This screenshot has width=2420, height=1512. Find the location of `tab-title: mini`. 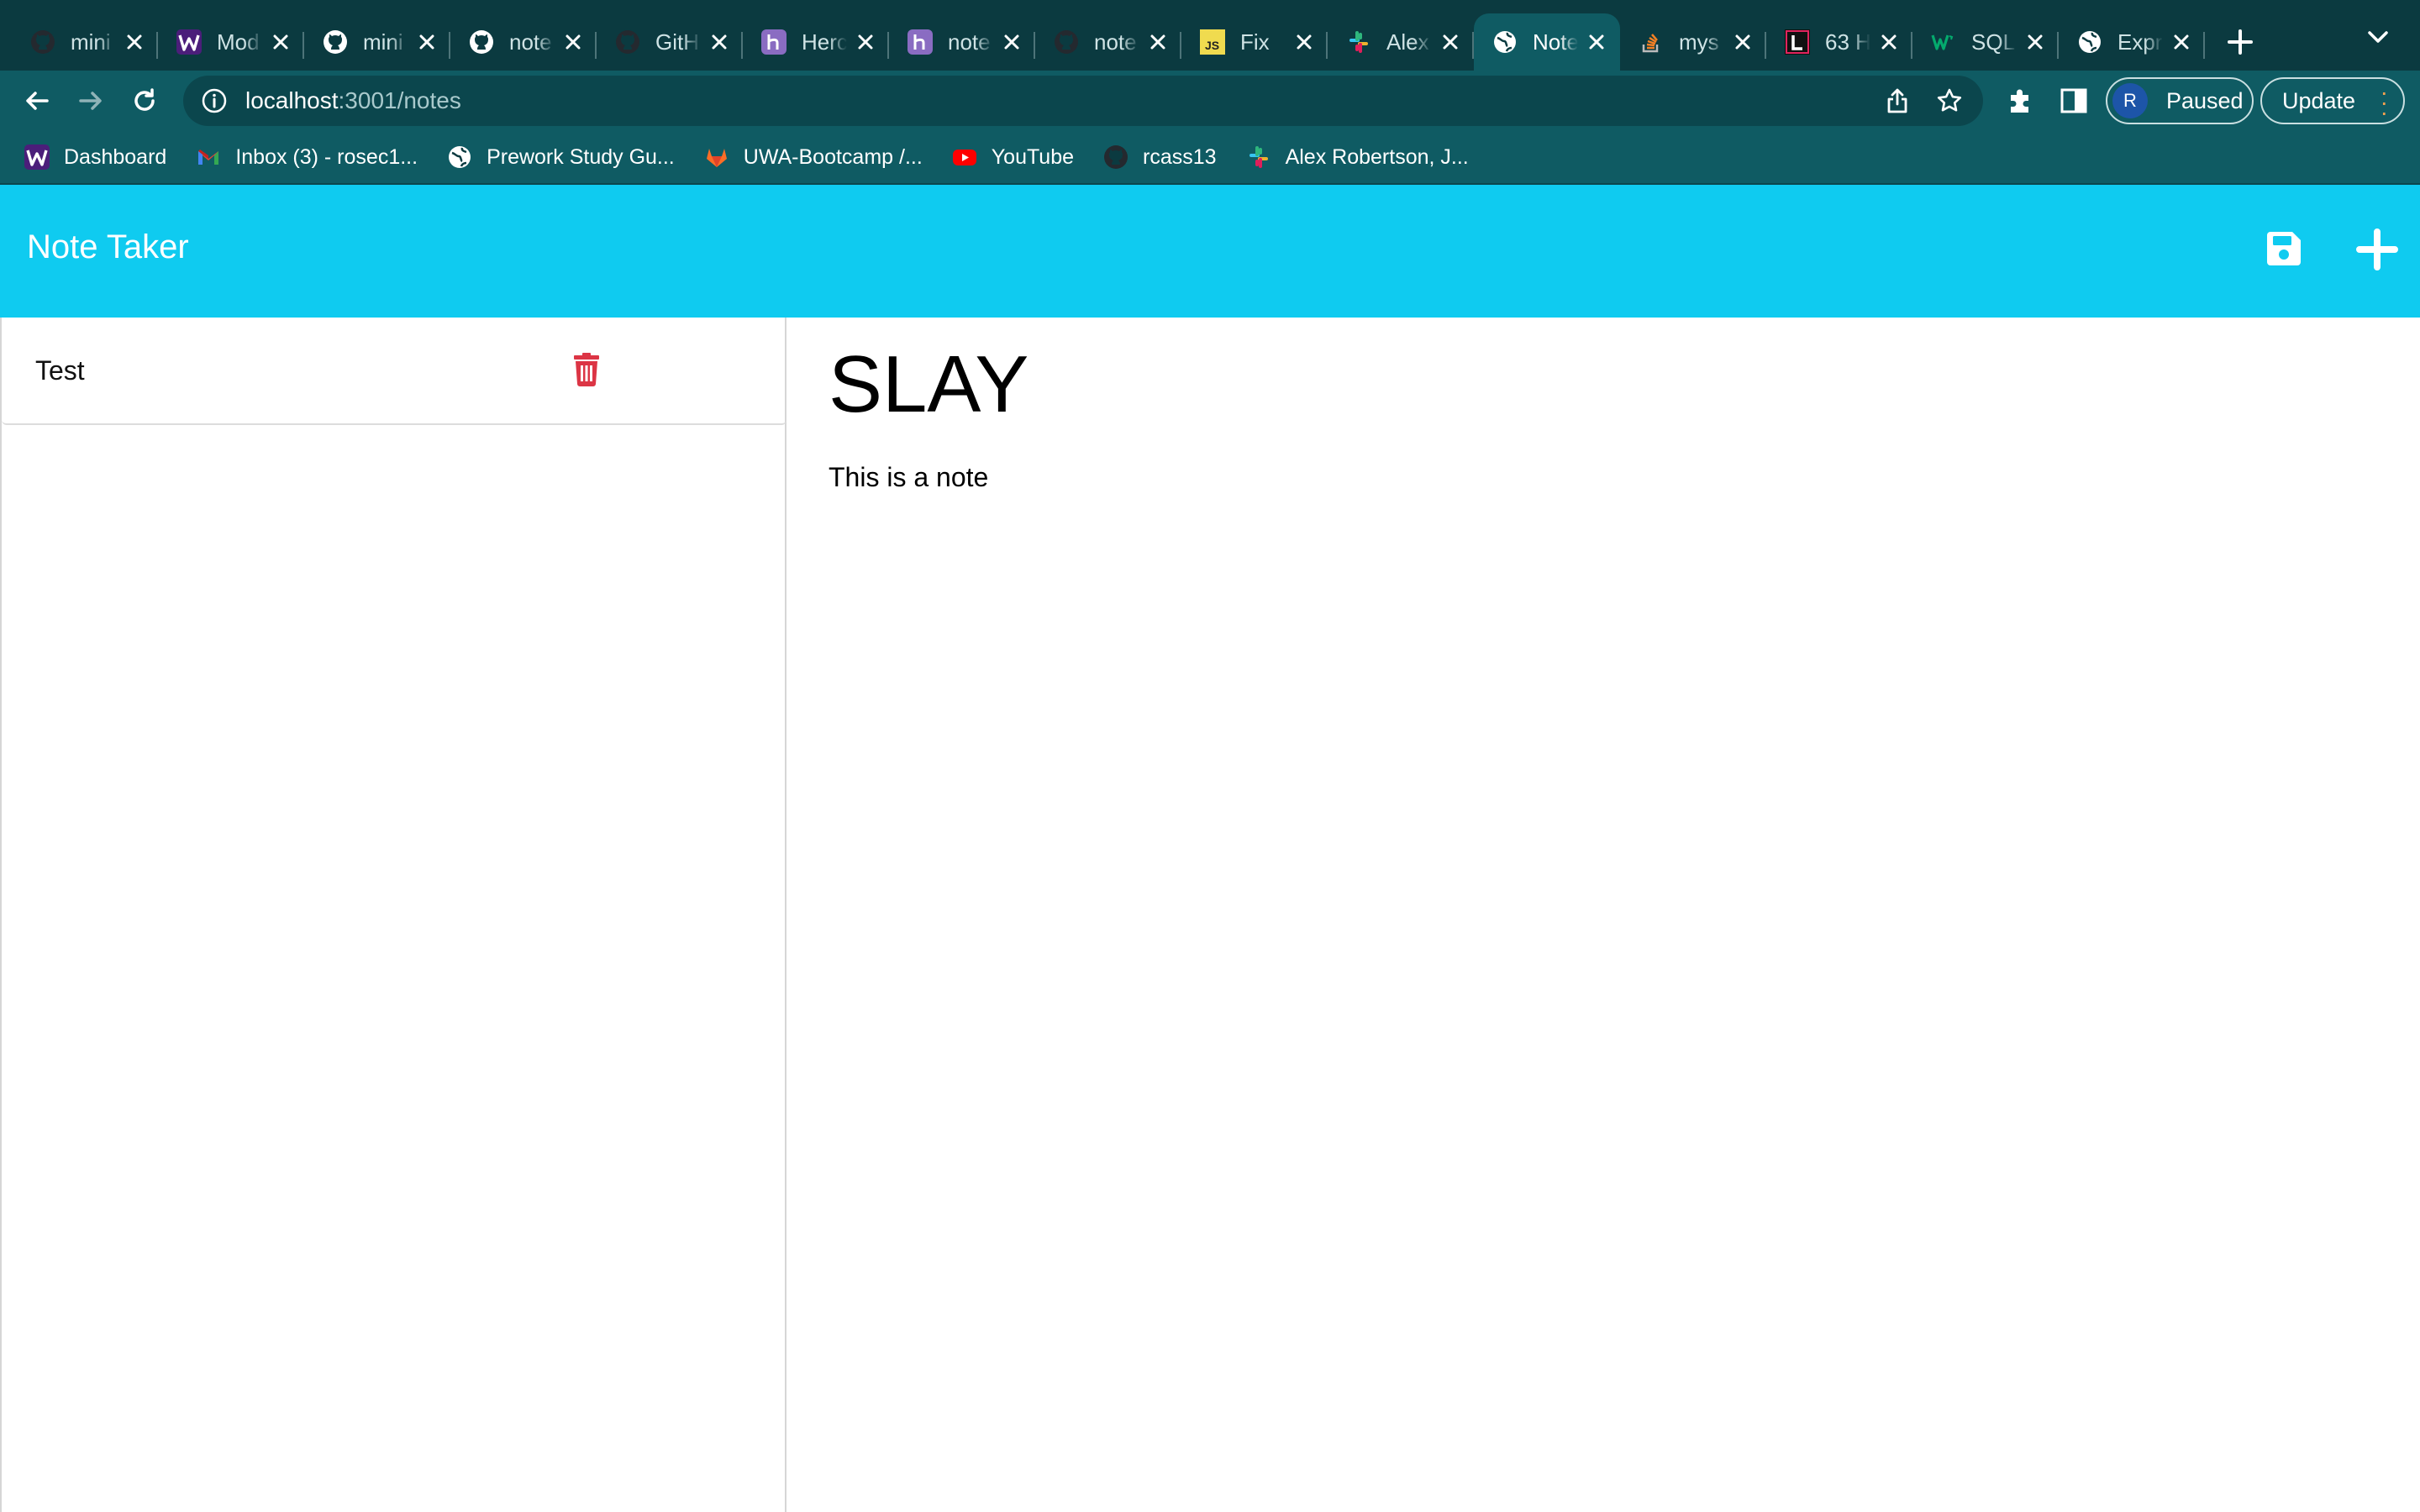

tab-title: mini is located at coordinates (383, 42).